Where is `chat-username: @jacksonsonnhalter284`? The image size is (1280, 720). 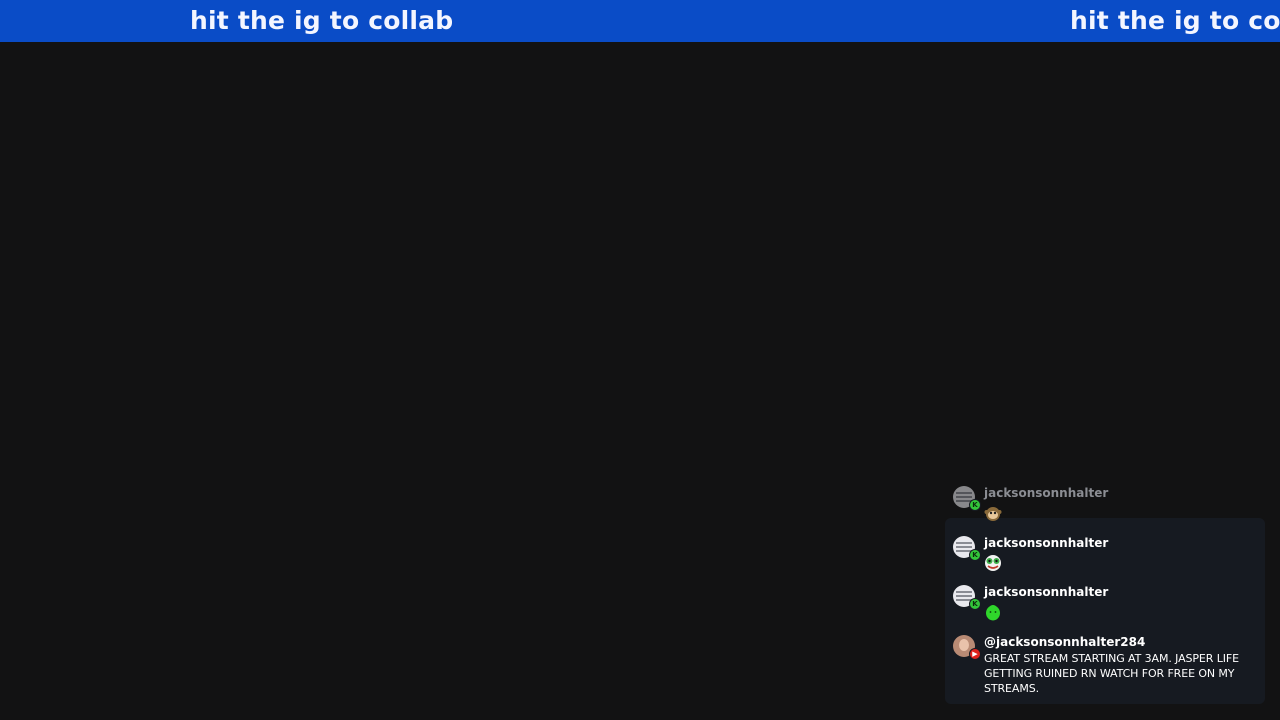
chat-username: @jacksonsonnhalter284 is located at coordinates (1065, 642).